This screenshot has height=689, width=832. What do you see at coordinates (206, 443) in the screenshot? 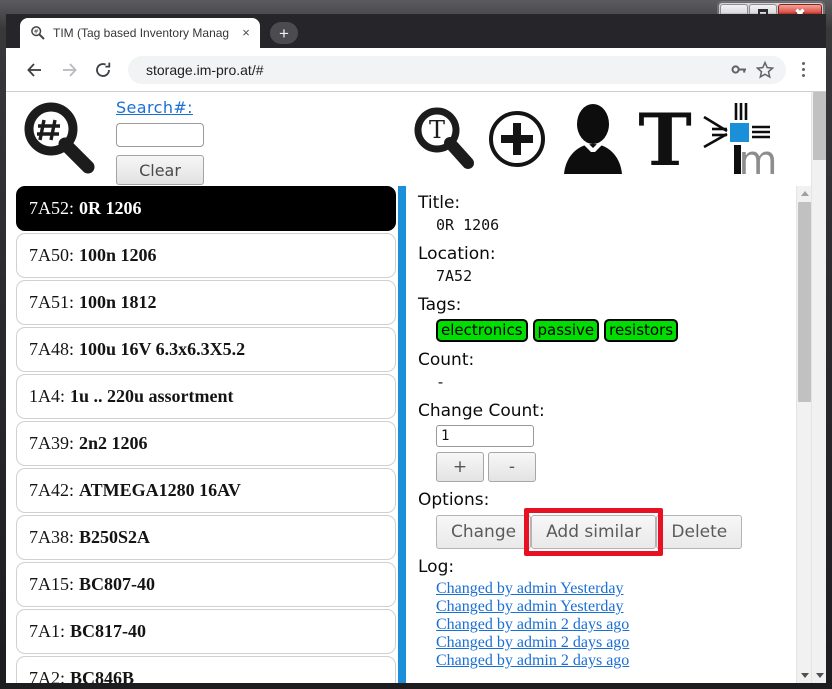
I see `list-item: 7A39: 2n2 1206` at bounding box center [206, 443].